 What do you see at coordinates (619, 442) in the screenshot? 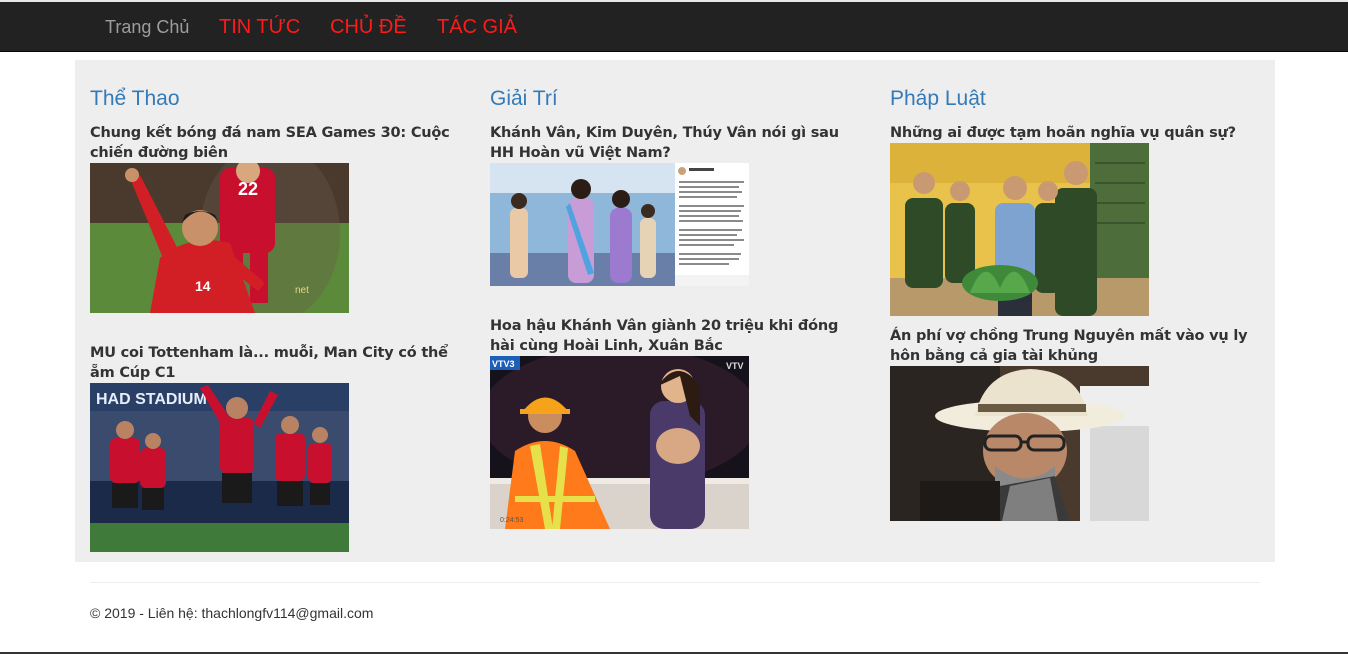
I see `article-thumbnail-tv-show: VTV3 VTV 0:24:53` at bounding box center [619, 442].